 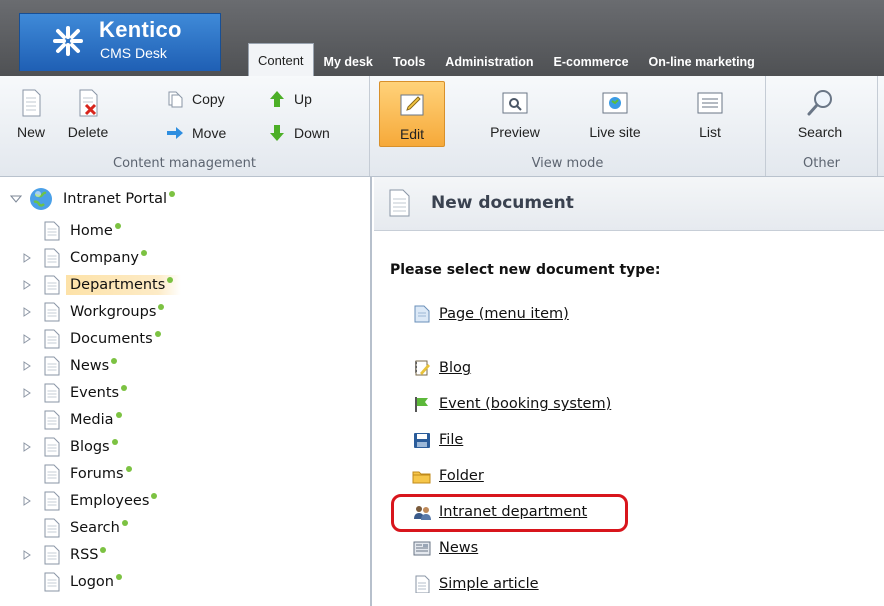 I want to click on tree-item-forums: Forums, so click(x=88, y=474).